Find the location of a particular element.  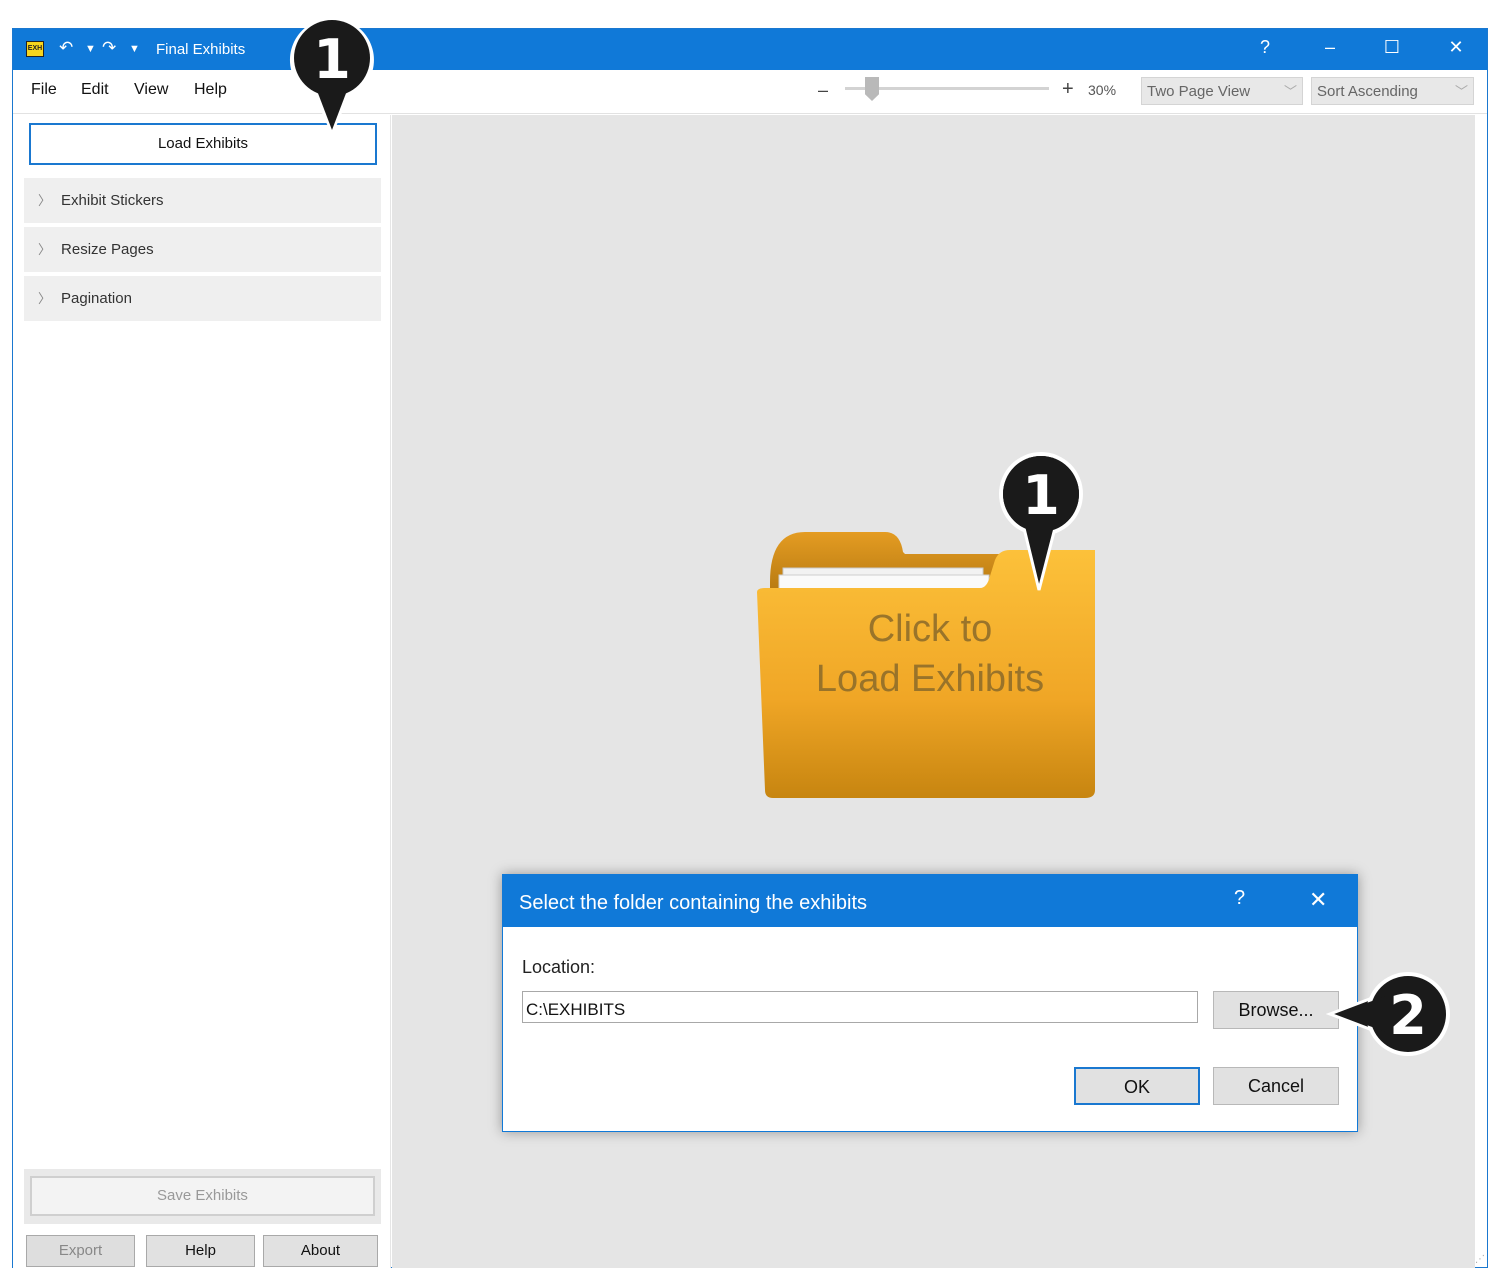

menu-file: File is located at coordinates (44, 90).